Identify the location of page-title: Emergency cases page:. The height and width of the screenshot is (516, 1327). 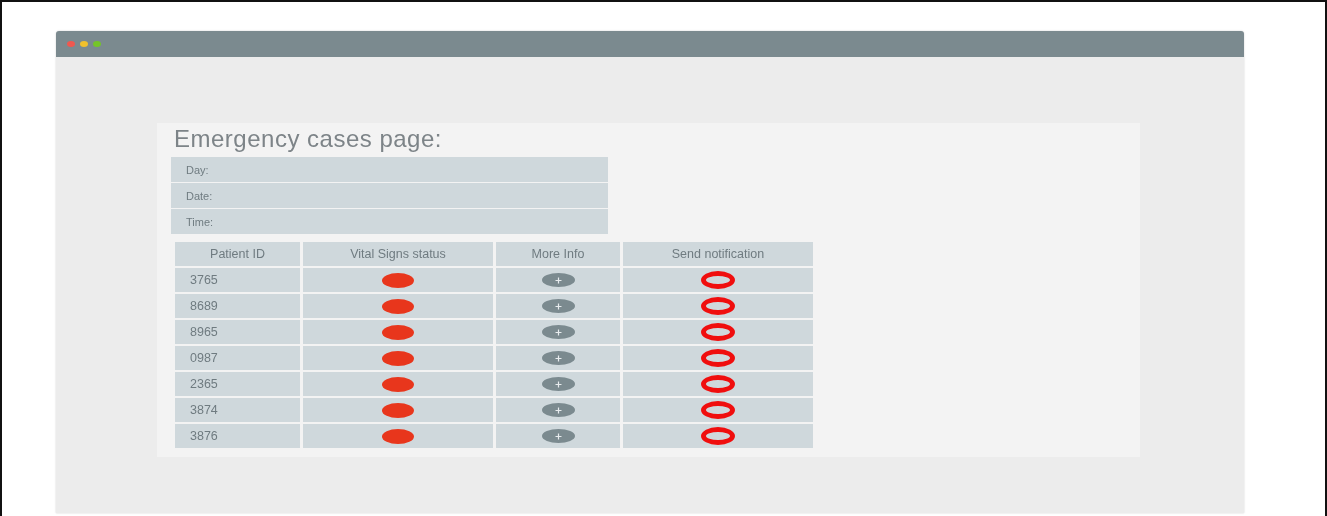
(308, 139).